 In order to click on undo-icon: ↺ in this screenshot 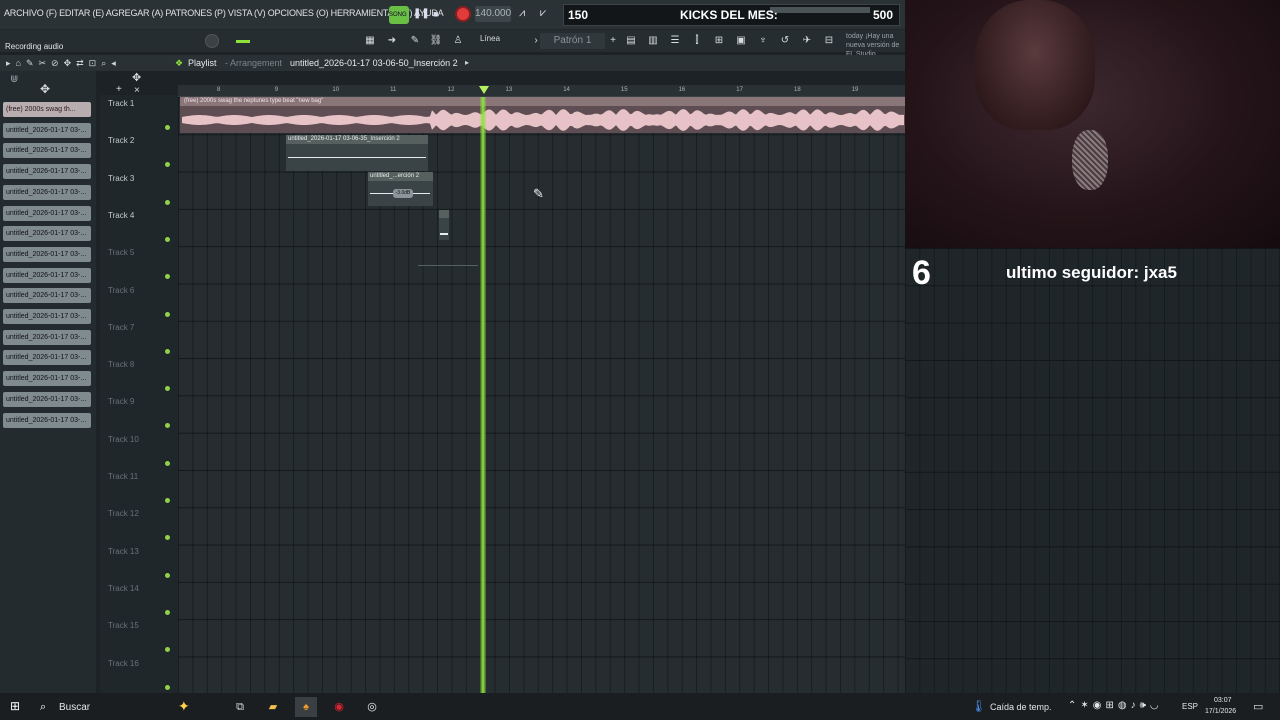, I will do `click(785, 41)`.